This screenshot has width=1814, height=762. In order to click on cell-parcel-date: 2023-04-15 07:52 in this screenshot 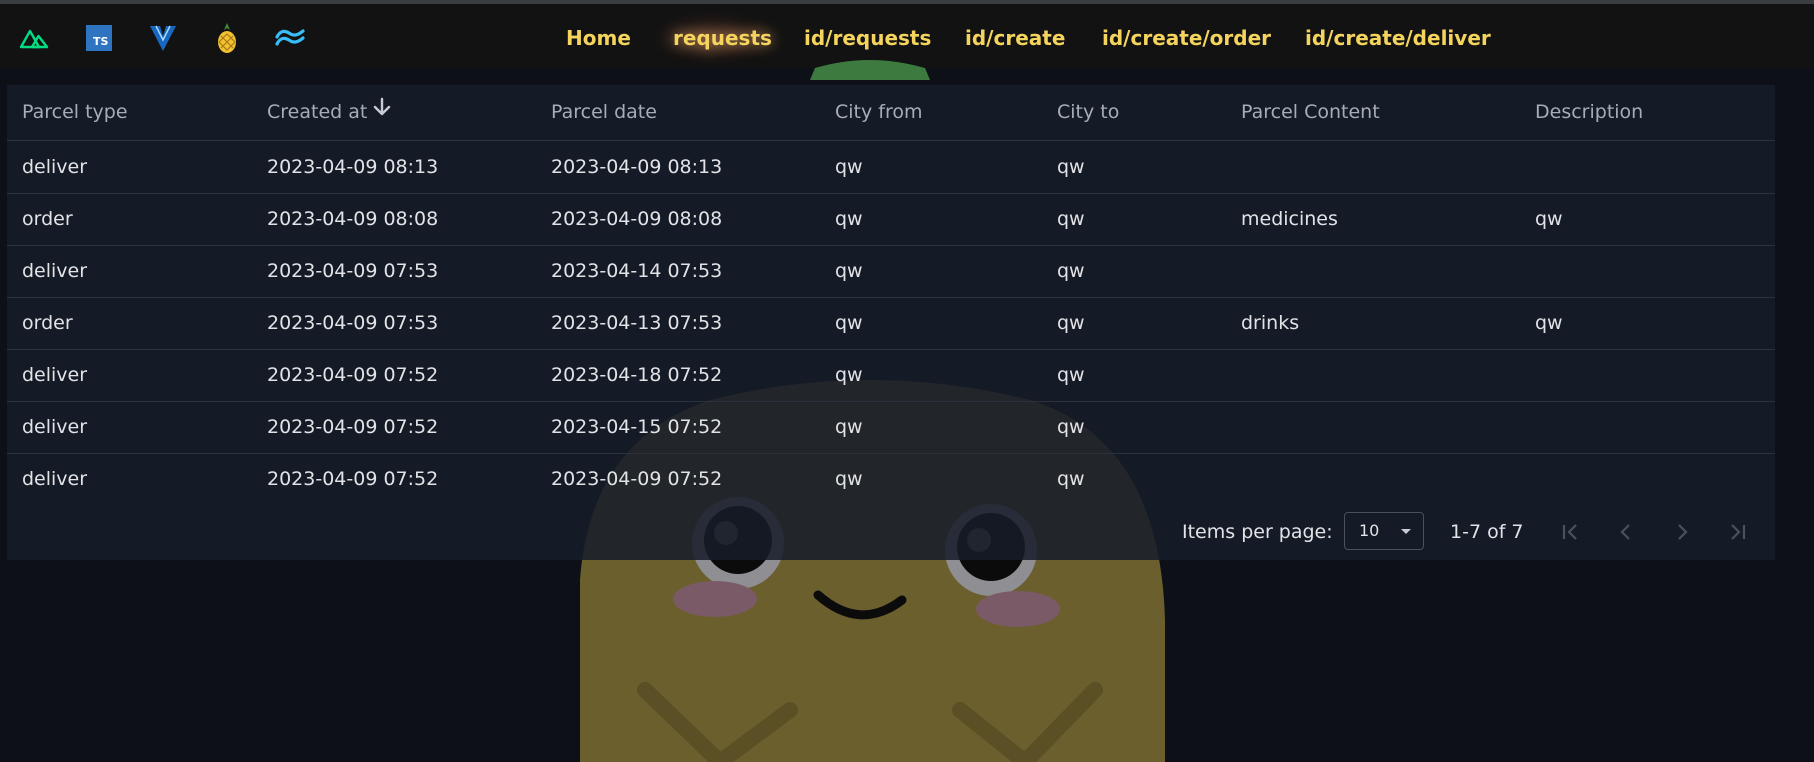, I will do `click(637, 427)`.